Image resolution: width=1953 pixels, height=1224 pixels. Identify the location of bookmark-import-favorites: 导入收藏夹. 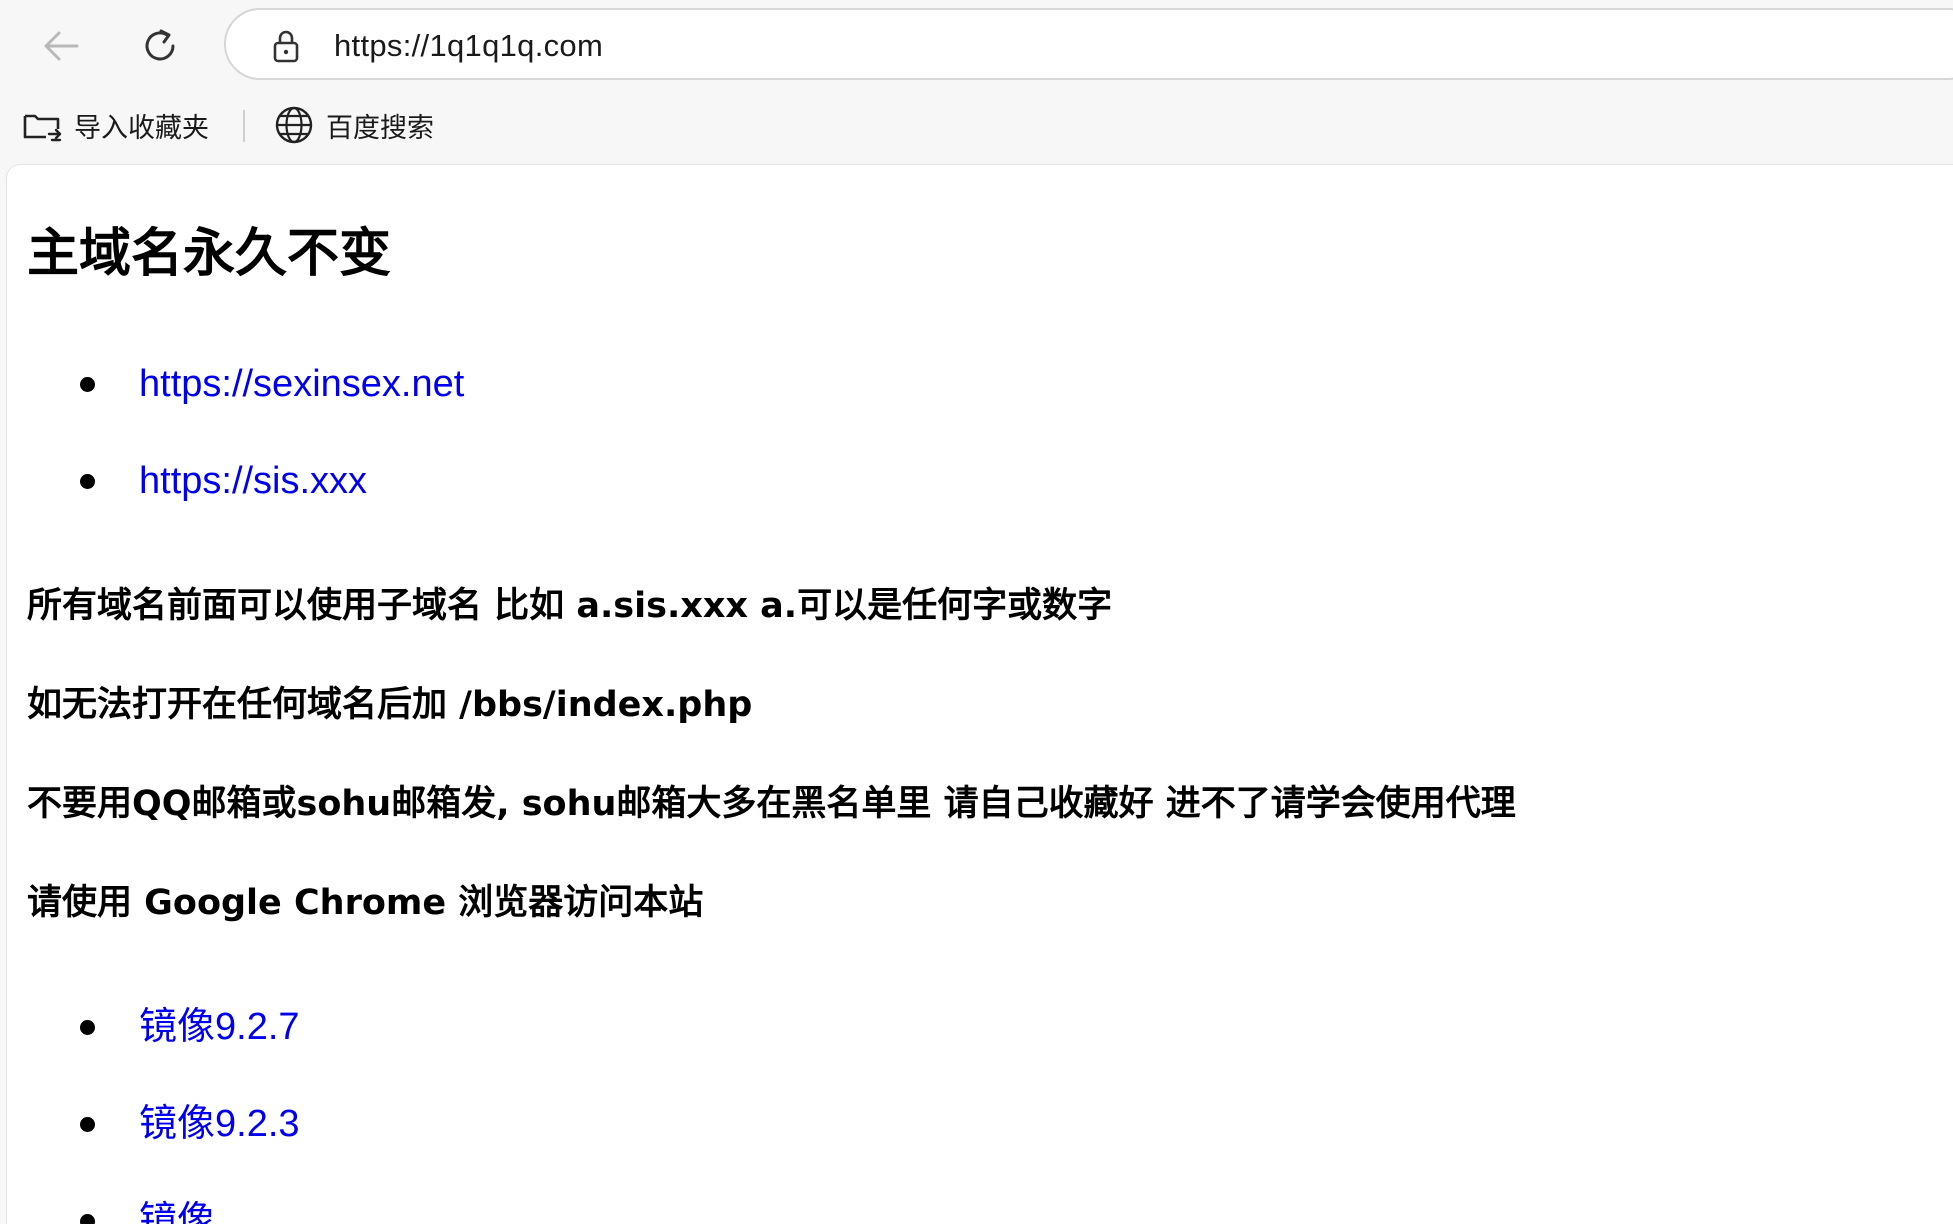
(115, 125).